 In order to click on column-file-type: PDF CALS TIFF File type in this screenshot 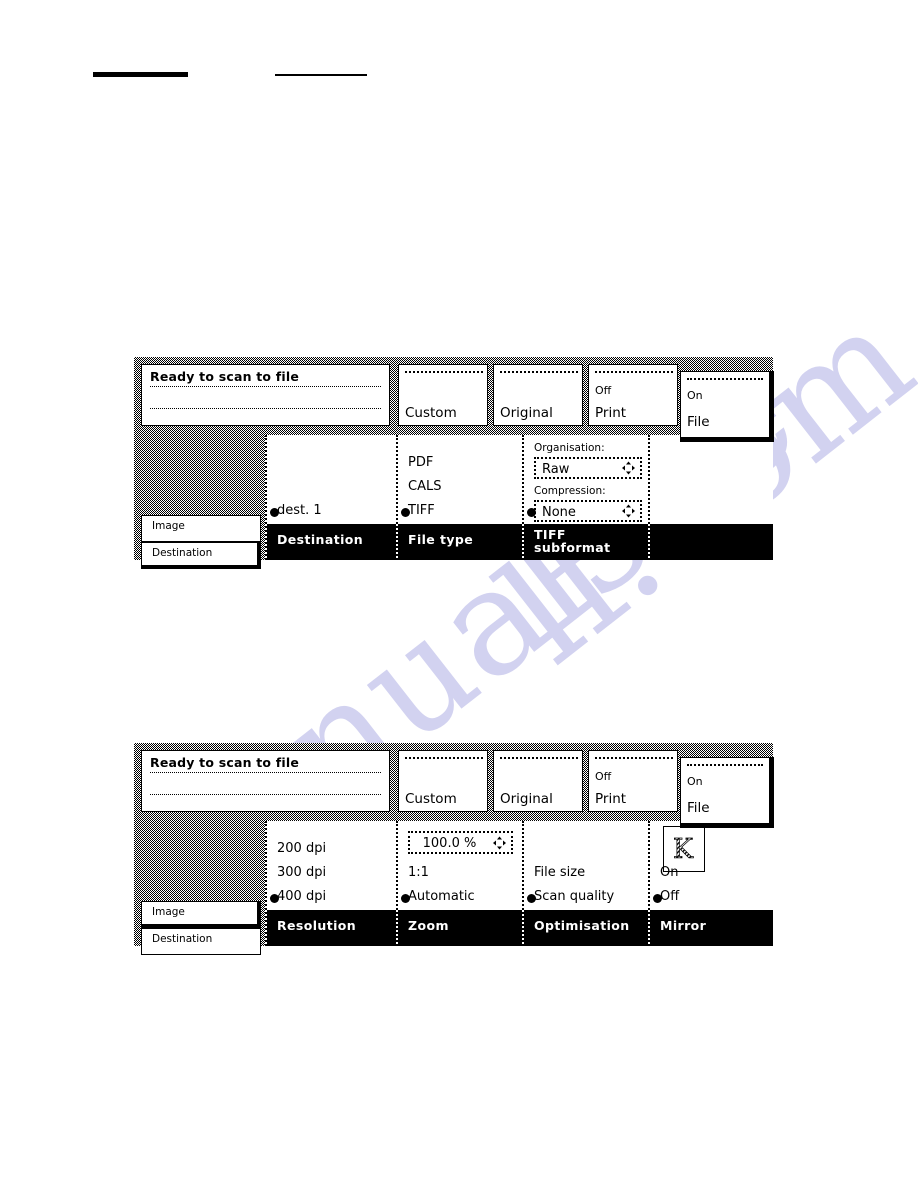, I will do `click(459, 497)`.